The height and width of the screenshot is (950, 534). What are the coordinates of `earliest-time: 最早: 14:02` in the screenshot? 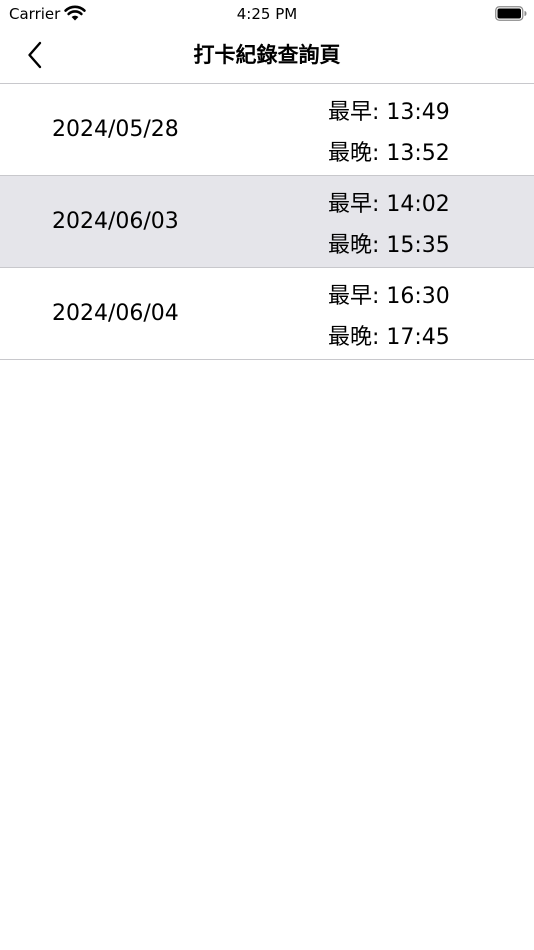 It's located at (389, 204).